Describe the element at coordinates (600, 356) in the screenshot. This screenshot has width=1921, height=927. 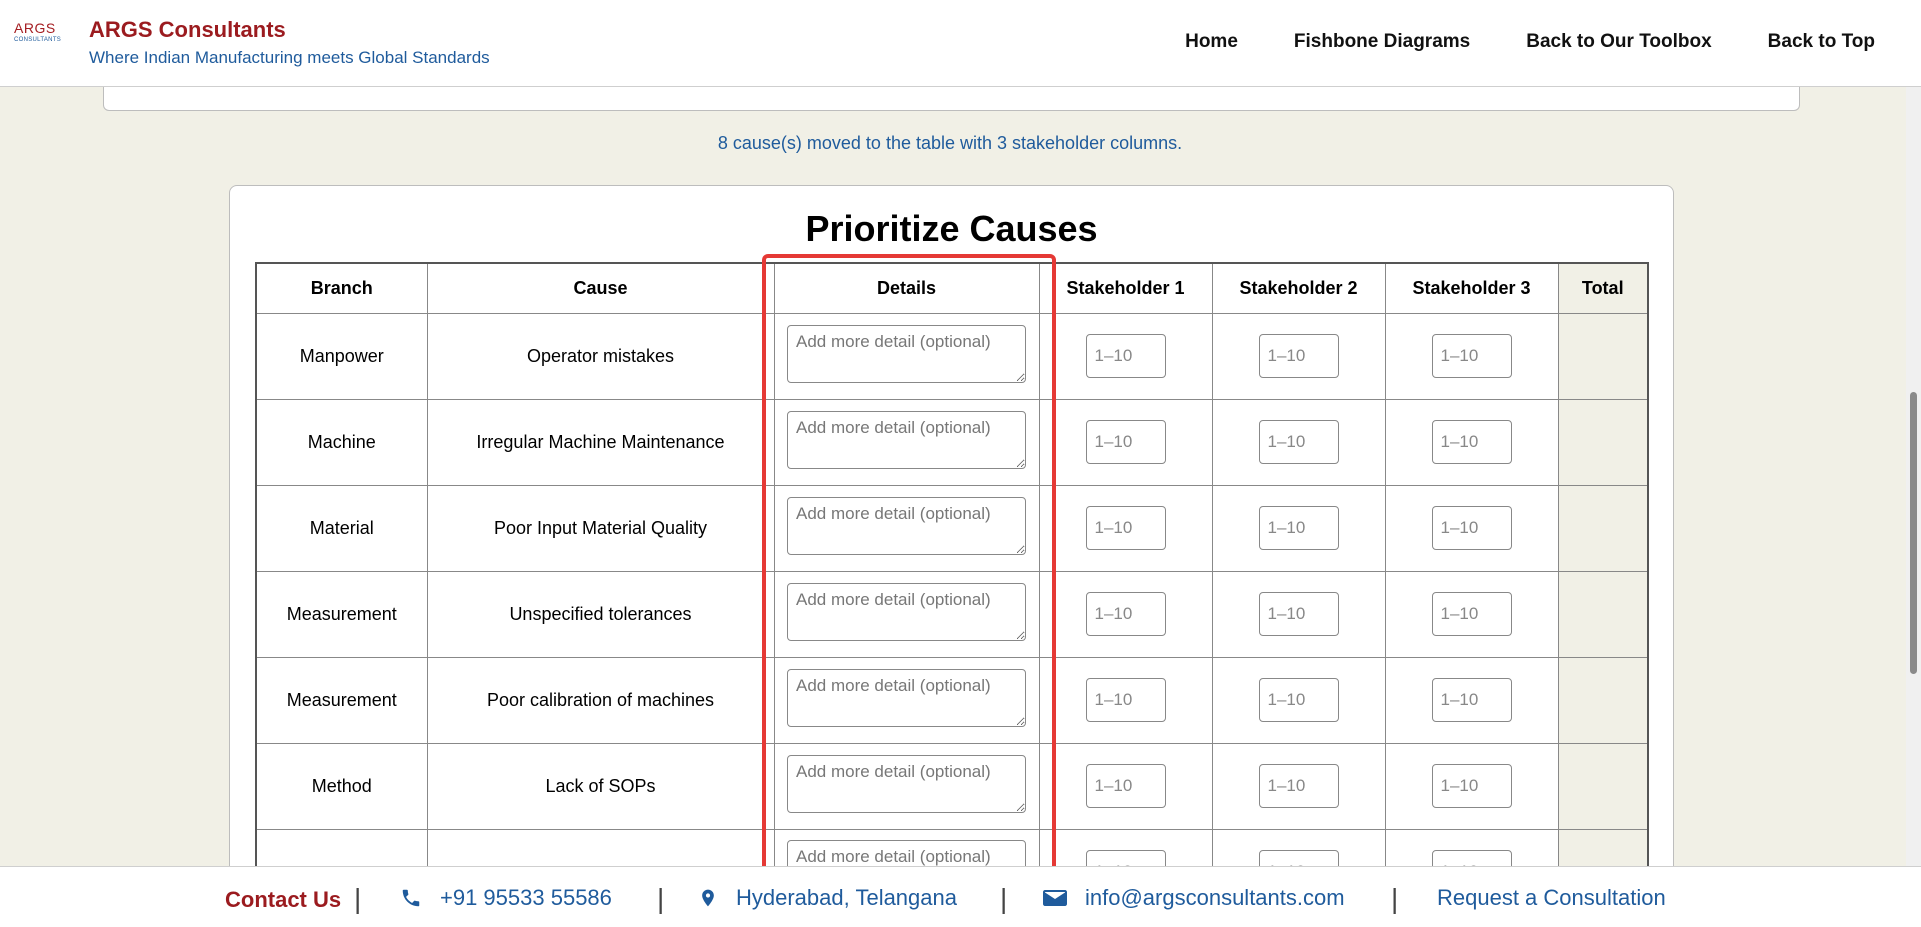
I see `cause-cell: Operator mistakes` at that location.